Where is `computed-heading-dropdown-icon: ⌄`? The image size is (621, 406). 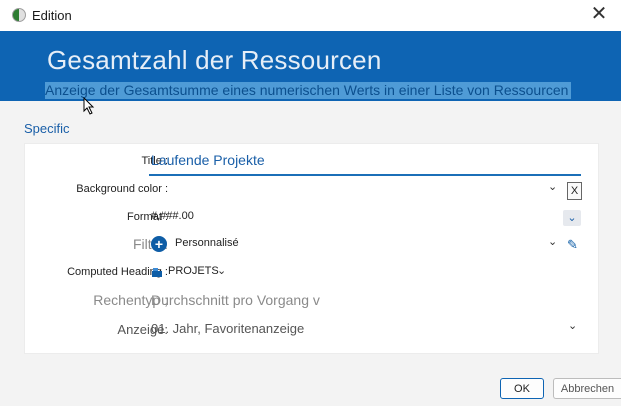
computed-heading-dropdown-icon: ⌄ is located at coordinates (221, 270).